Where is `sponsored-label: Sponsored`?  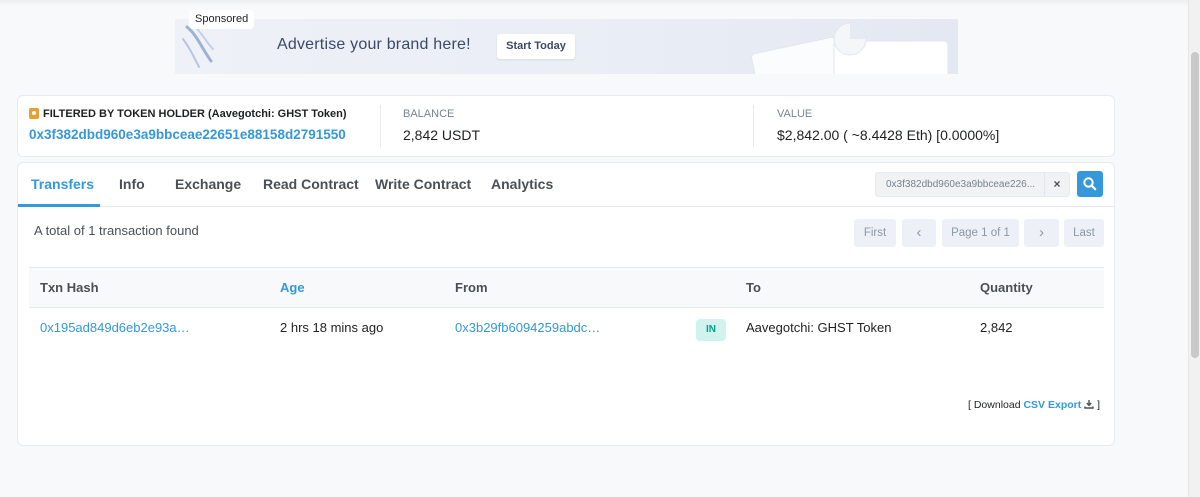
sponsored-label: Sponsored is located at coordinates (222, 19).